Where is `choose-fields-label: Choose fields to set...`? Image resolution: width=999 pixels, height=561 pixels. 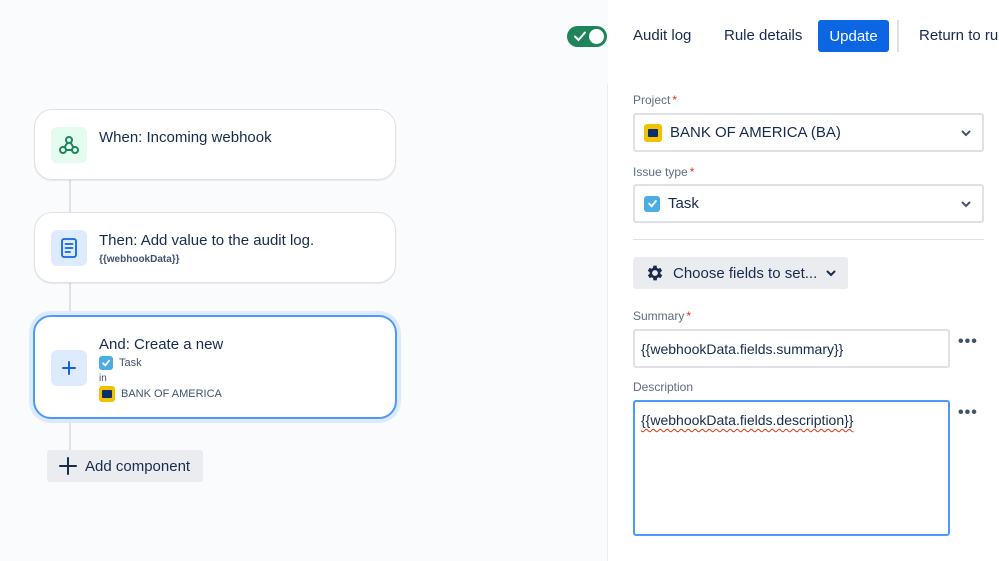 choose-fields-label: Choose fields to set... is located at coordinates (745, 273).